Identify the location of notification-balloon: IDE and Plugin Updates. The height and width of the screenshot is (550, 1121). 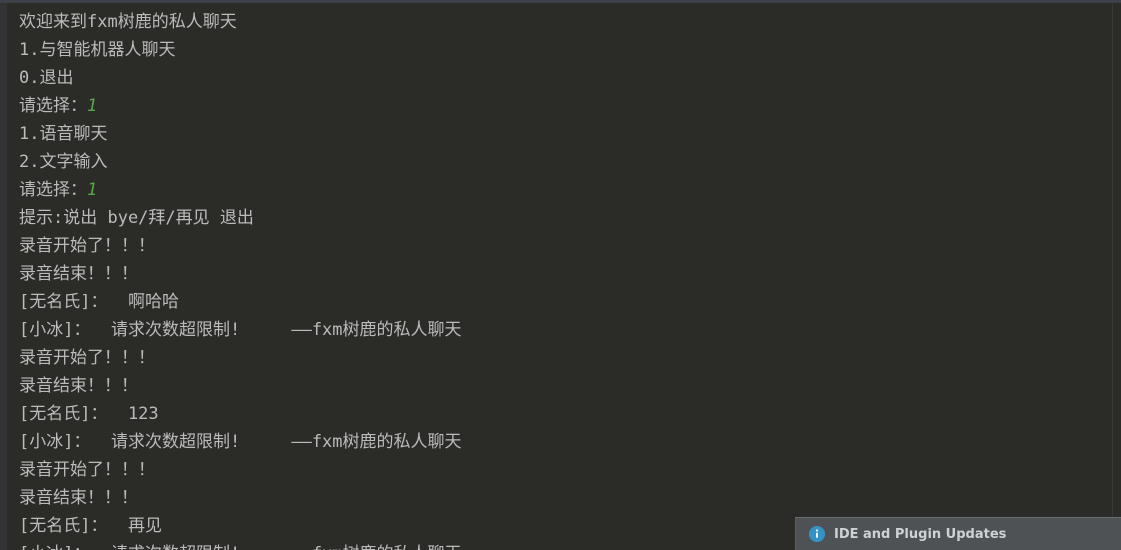
(958, 533).